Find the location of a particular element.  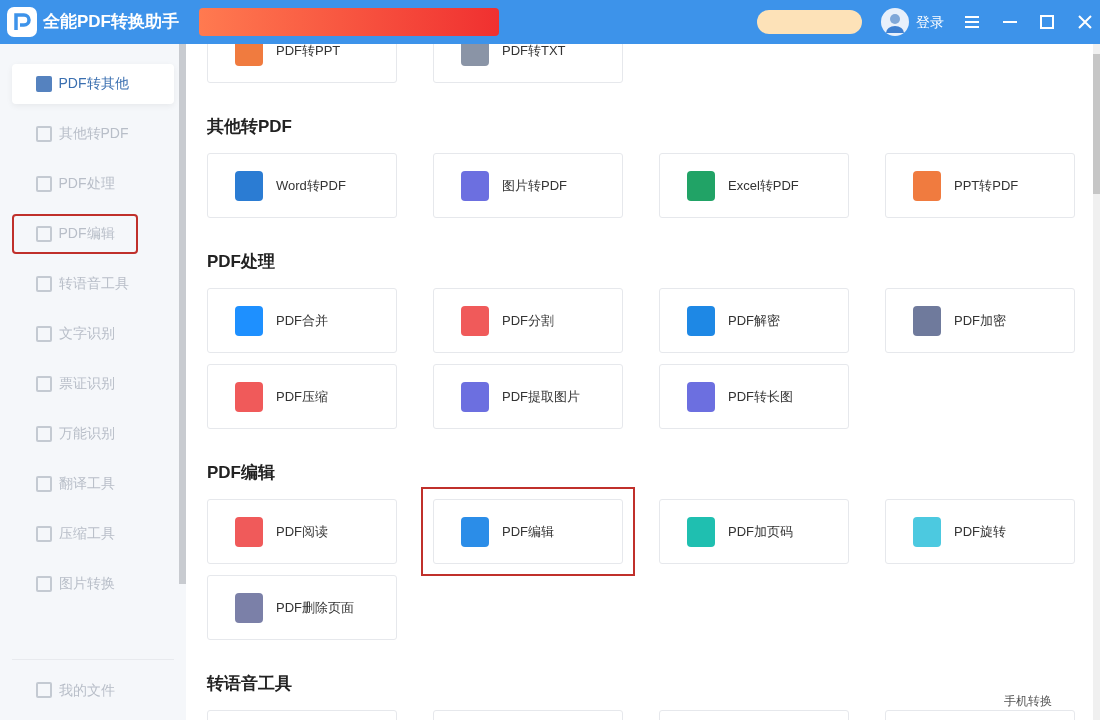

mobile-convert-link: 手机转换 is located at coordinates (1028, 701).